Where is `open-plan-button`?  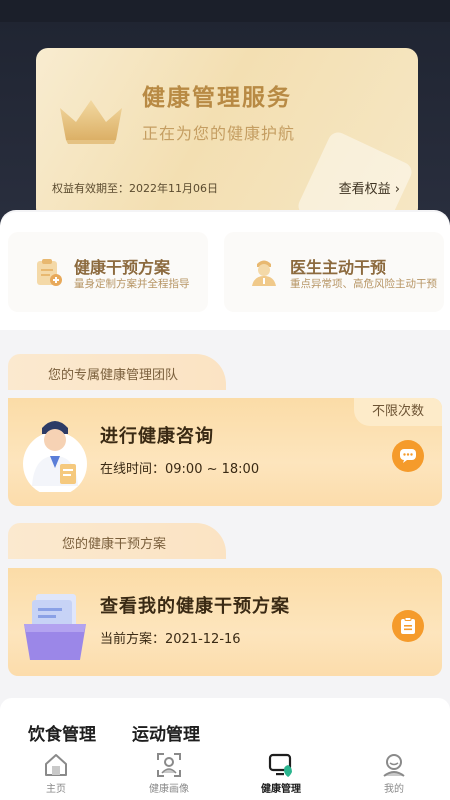 open-plan-button is located at coordinates (408, 626).